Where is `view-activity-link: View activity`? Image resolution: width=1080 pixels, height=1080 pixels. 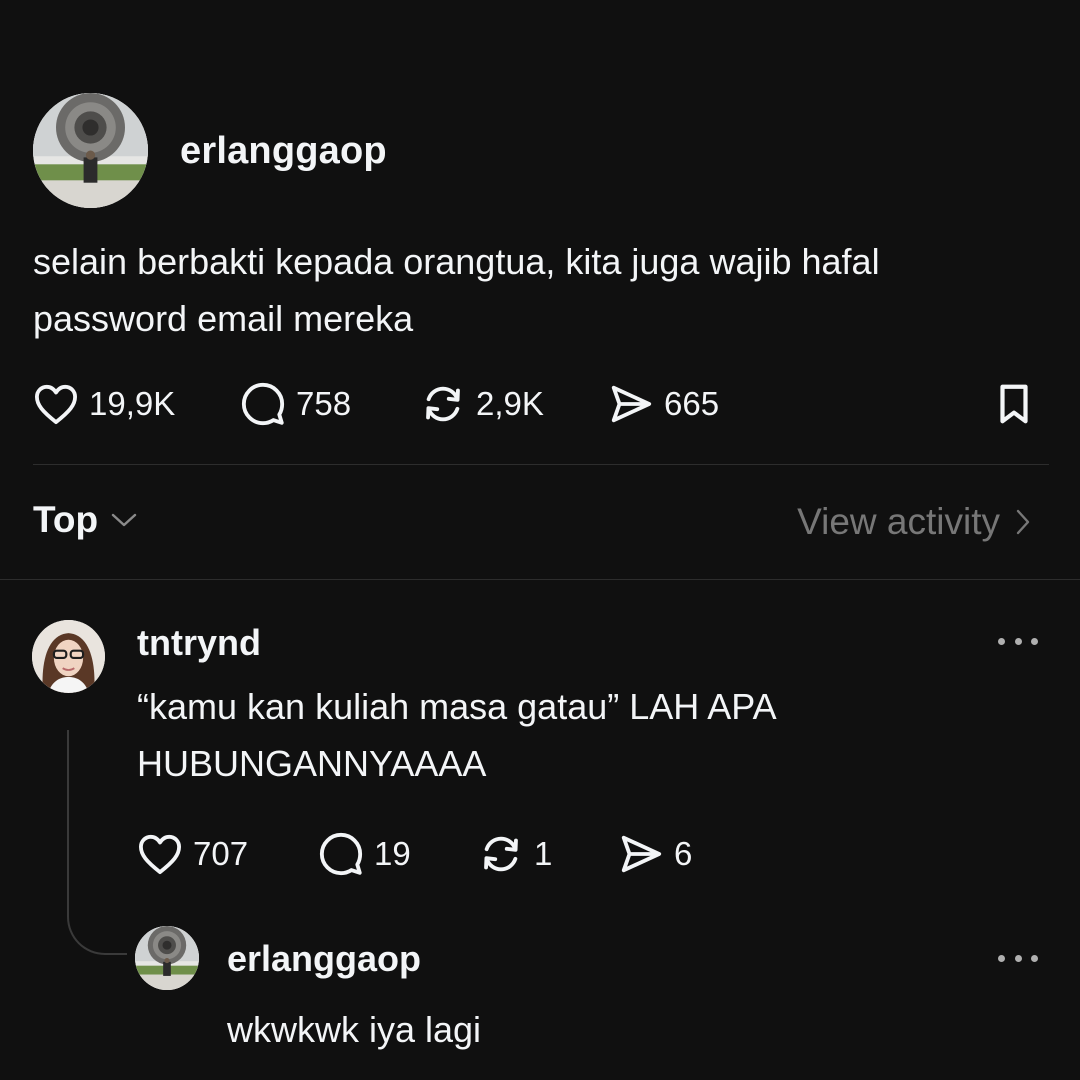 view-activity-link: View activity is located at coordinates (914, 522).